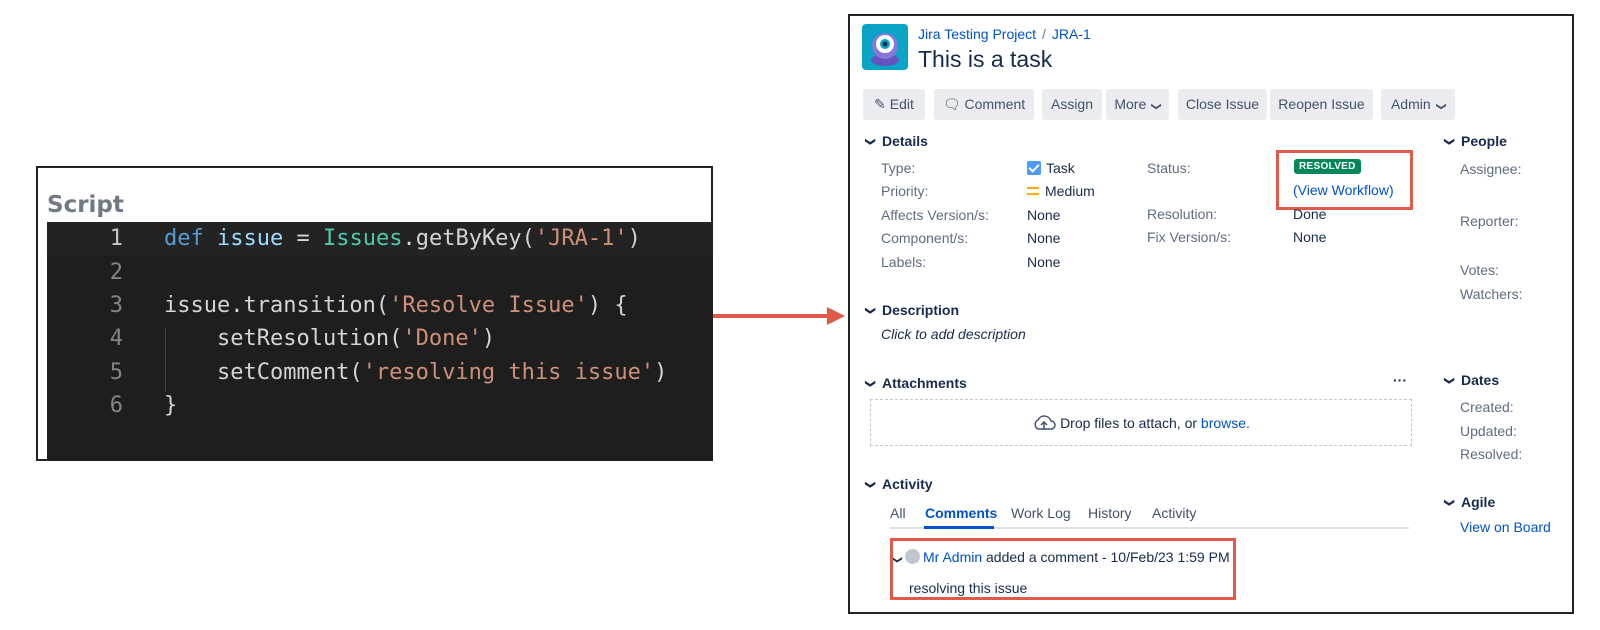 This screenshot has height=630, width=1600. I want to click on status-label: Status:, so click(1169, 168).